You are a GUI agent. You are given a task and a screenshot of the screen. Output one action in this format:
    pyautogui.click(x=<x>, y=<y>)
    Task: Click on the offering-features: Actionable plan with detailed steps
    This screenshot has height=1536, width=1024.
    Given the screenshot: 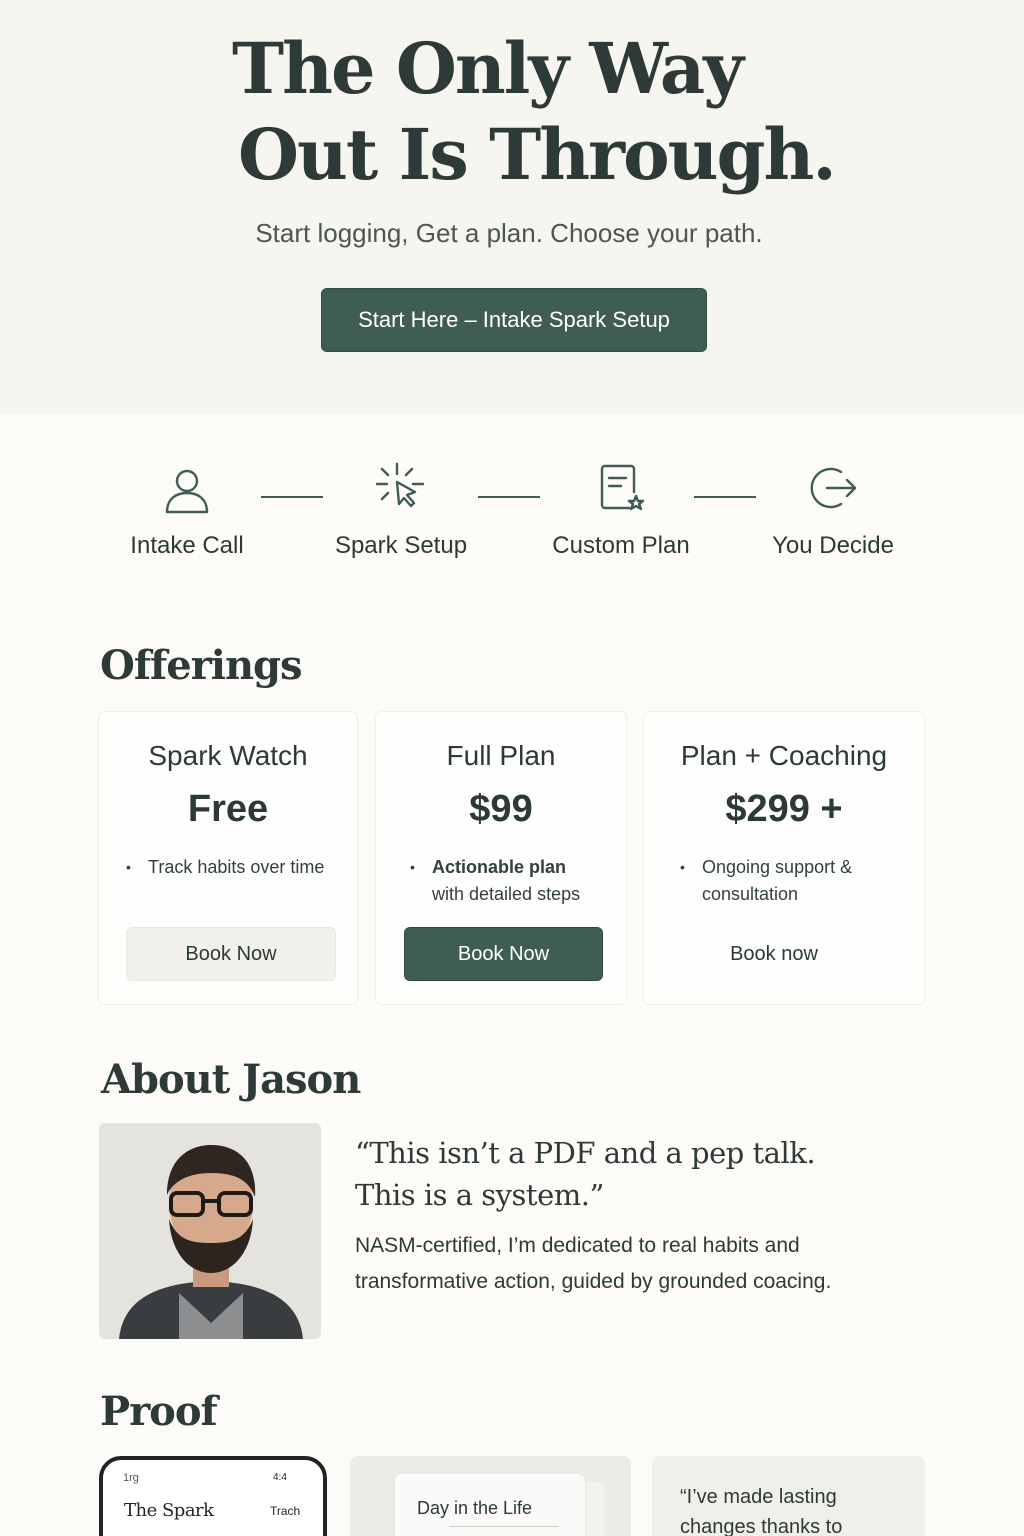 What is the action you would take?
    pyautogui.click(x=495, y=881)
    